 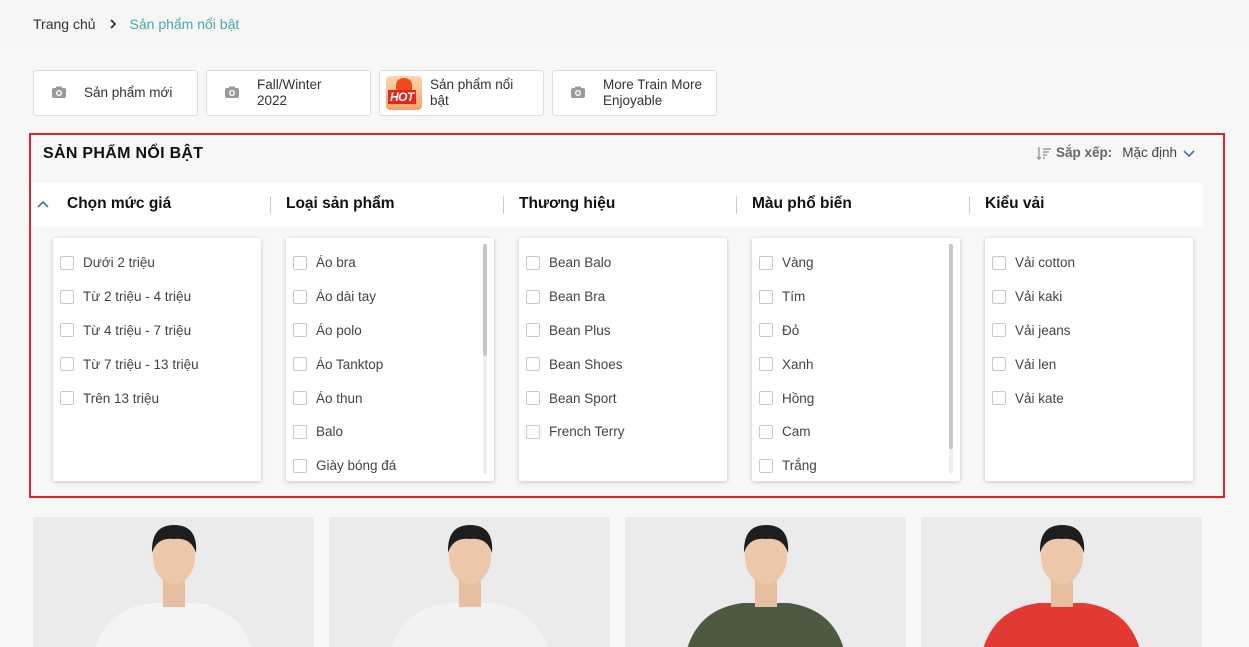 I want to click on hot-badge-text: HOT, so click(x=402, y=97).